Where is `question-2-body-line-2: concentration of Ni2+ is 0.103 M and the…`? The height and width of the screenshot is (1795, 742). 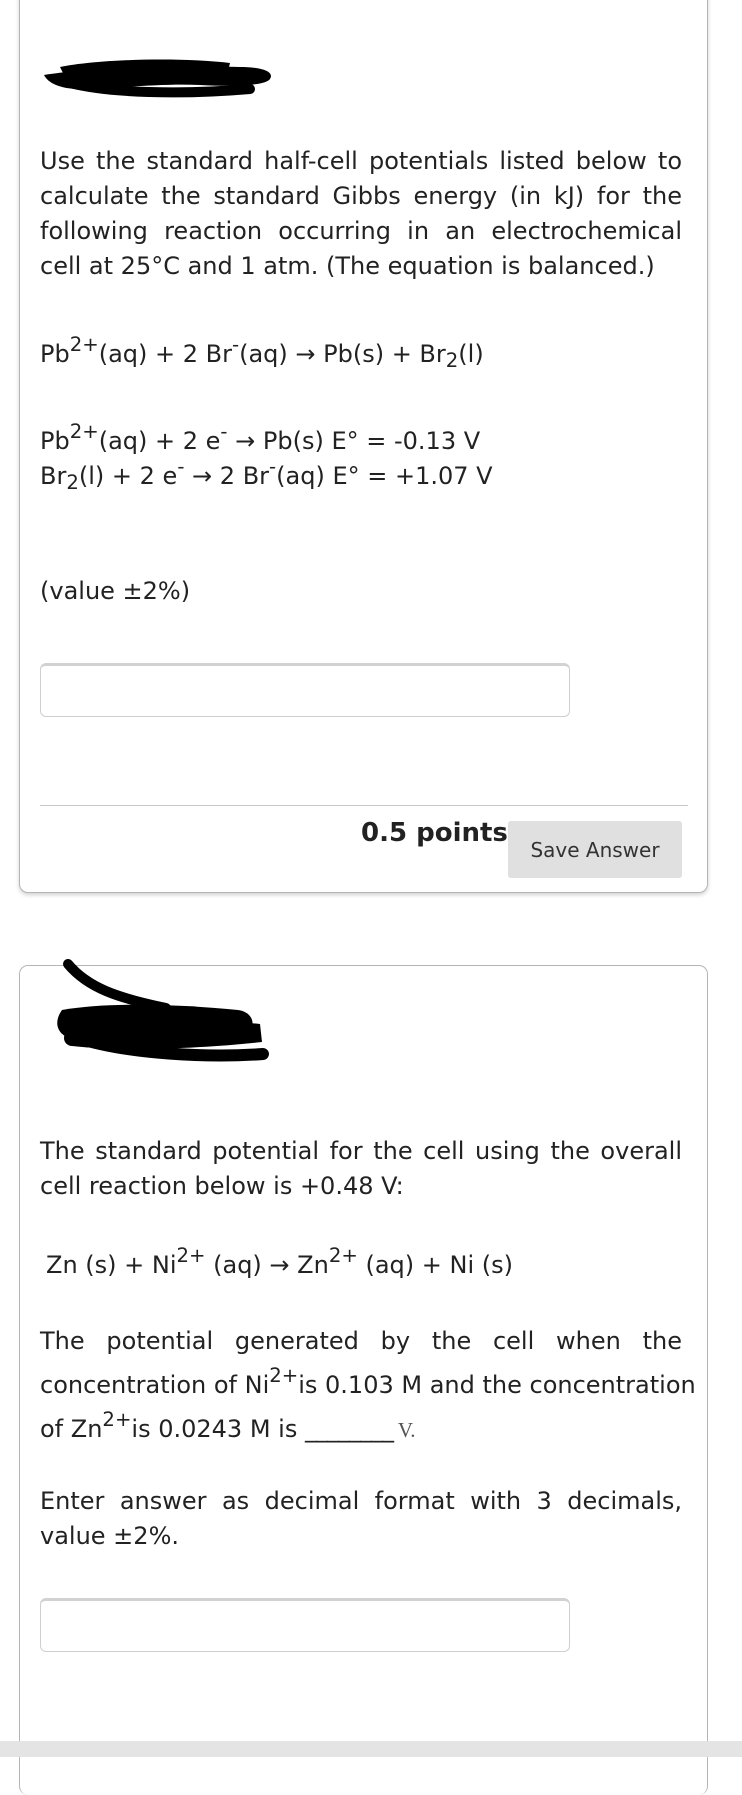 question-2-body-line-2: concentration of Ni2+ is 0.103 M and the… is located at coordinates (368, 1381).